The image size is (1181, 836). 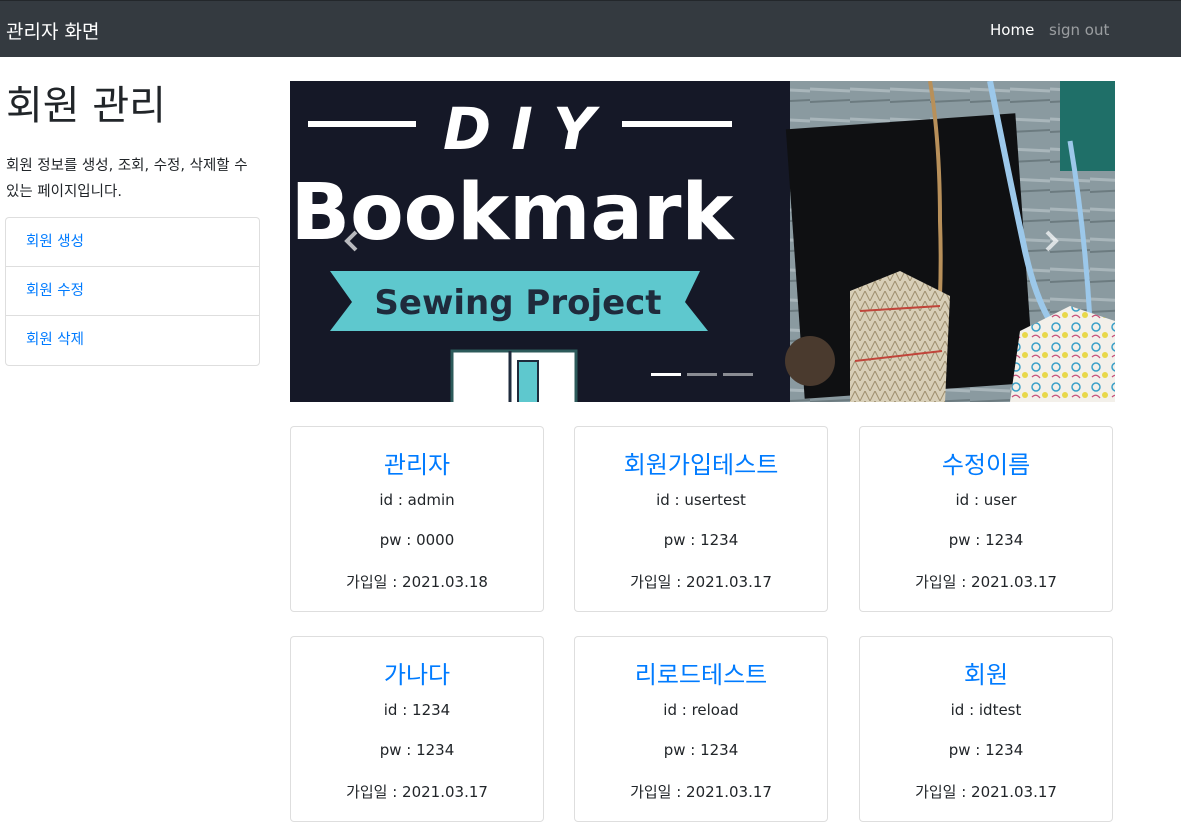 I want to click on member-id: id : 1234, so click(x=417, y=710).